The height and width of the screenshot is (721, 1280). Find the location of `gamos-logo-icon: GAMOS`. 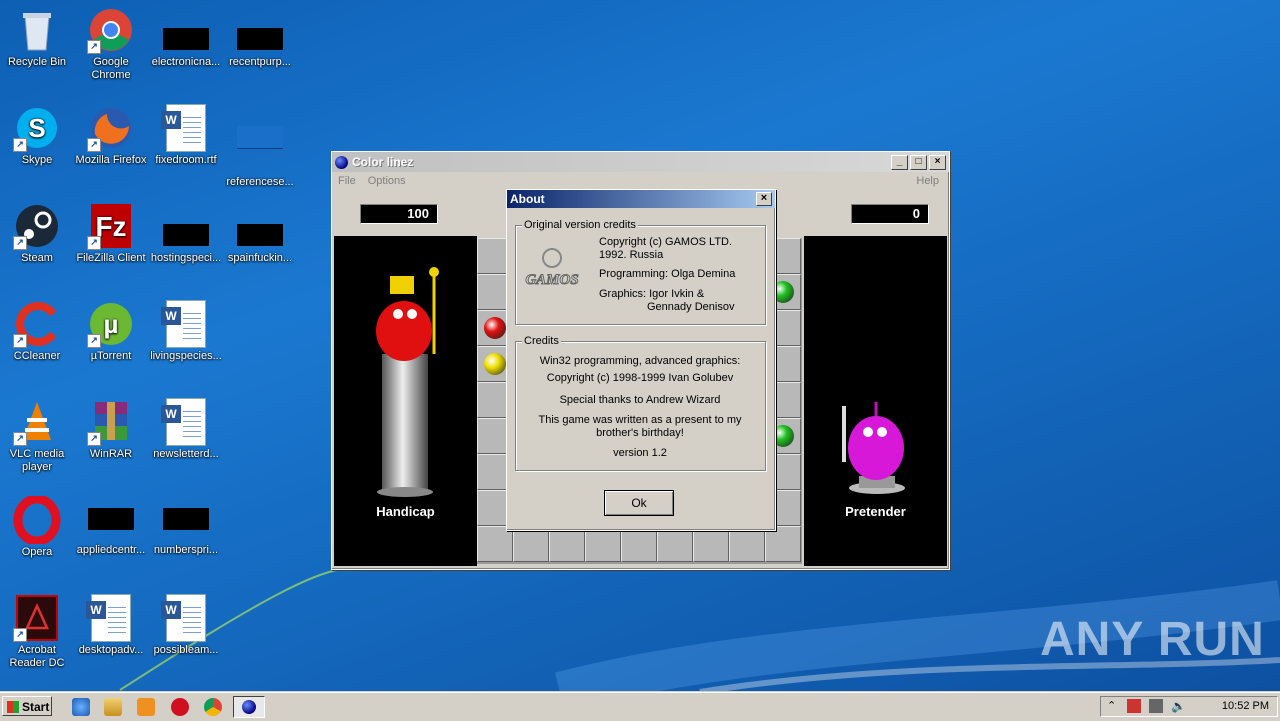

gamos-logo-icon: GAMOS is located at coordinates (552, 268).